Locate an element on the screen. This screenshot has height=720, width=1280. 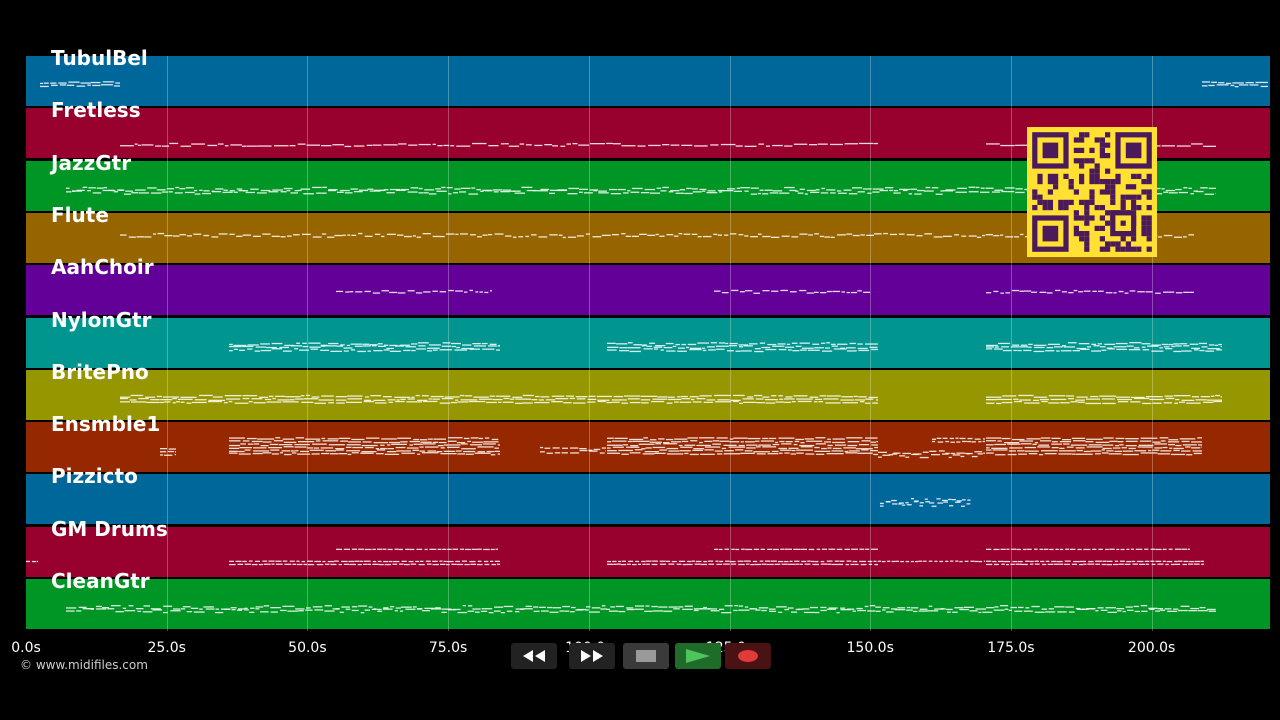
play-button is located at coordinates (698, 656).